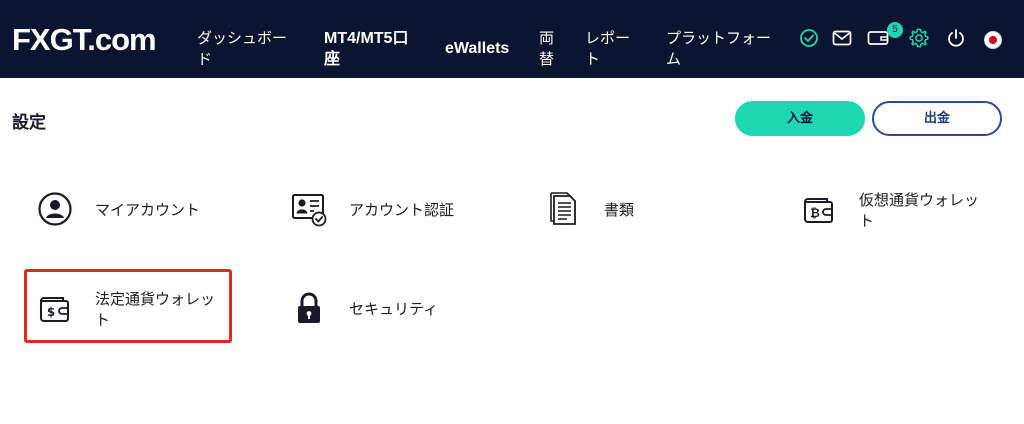 The height and width of the screenshot is (424, 1024). Describe the element at coordinates (993, 40) in the screenshot. I see `language-flag-icon` at that location.